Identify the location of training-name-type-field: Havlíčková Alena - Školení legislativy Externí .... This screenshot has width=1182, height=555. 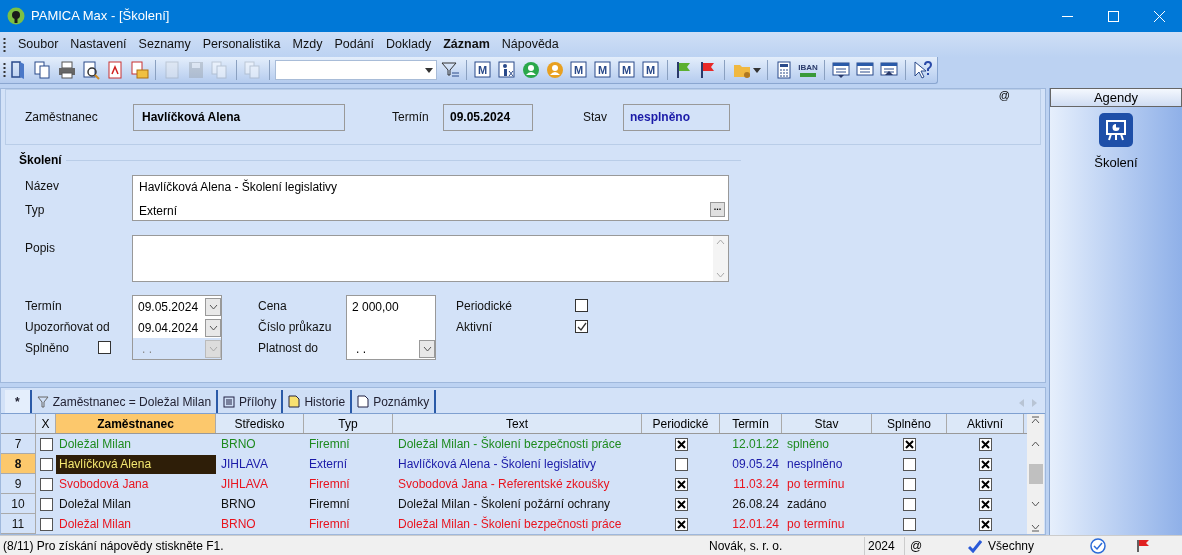
(430, 198).